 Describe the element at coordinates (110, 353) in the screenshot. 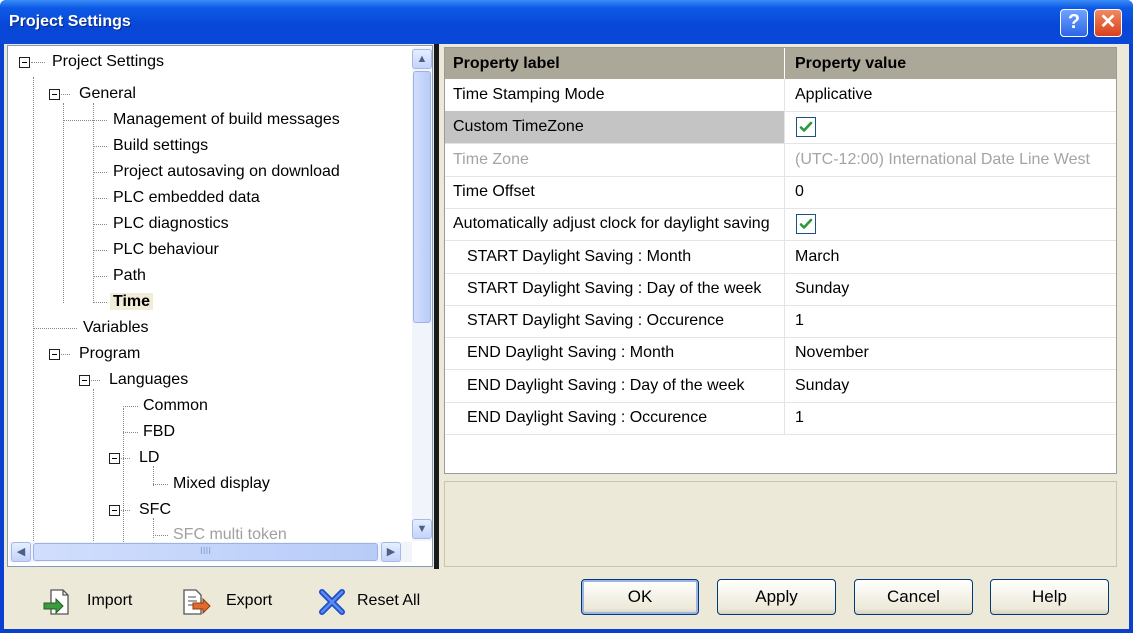

I see `tree-item-label: Program` at that location.